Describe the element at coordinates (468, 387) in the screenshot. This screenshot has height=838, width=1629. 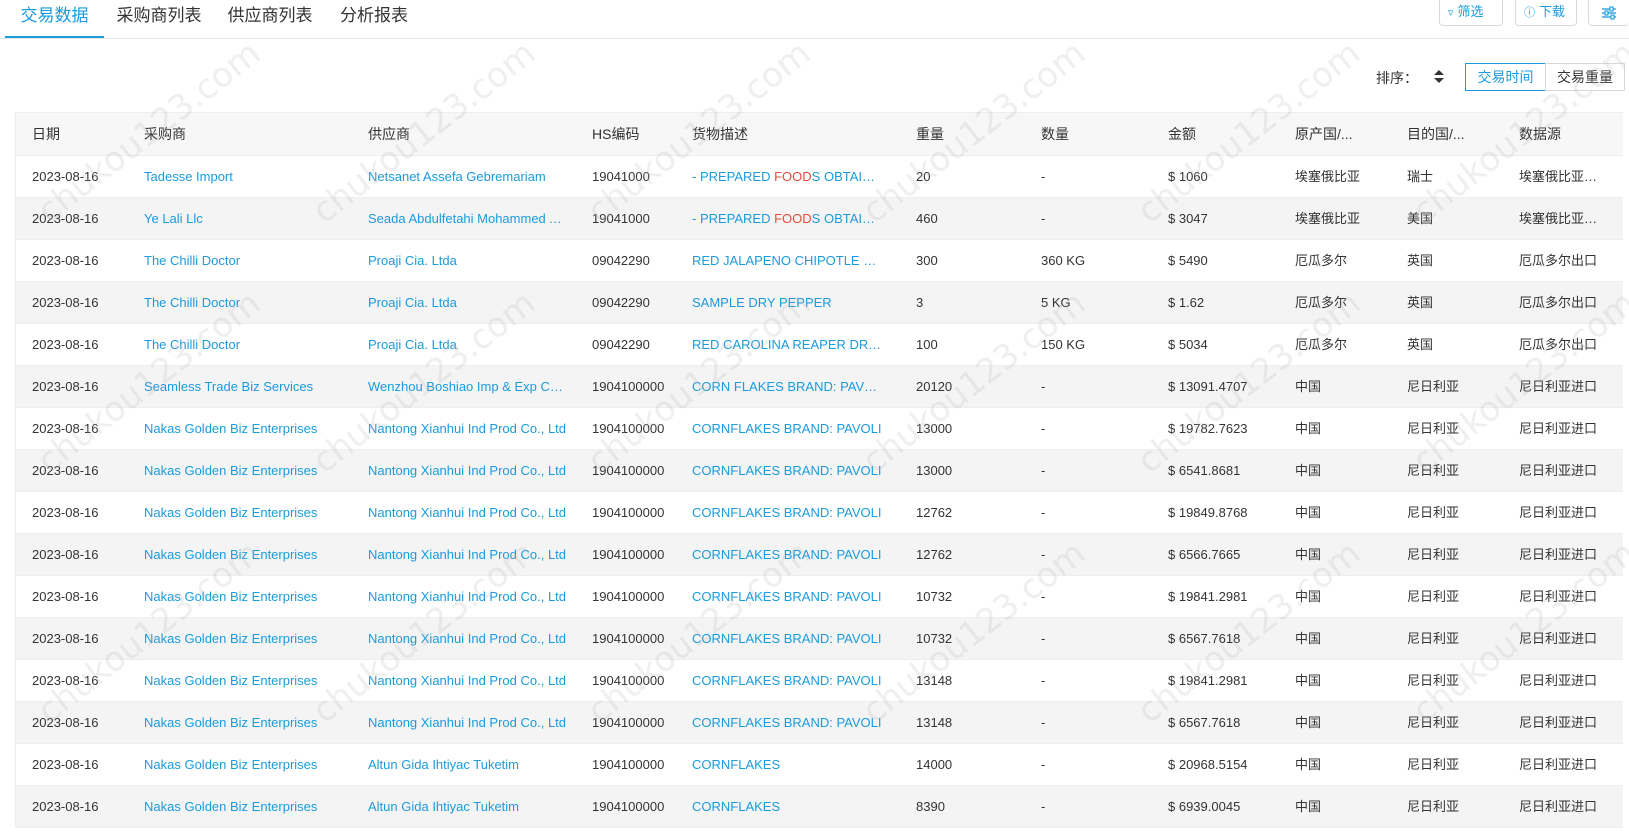
I see `cell-supplier-link: Wenzhou Boshiao Imp & Exp Co., Ltd` at that location.